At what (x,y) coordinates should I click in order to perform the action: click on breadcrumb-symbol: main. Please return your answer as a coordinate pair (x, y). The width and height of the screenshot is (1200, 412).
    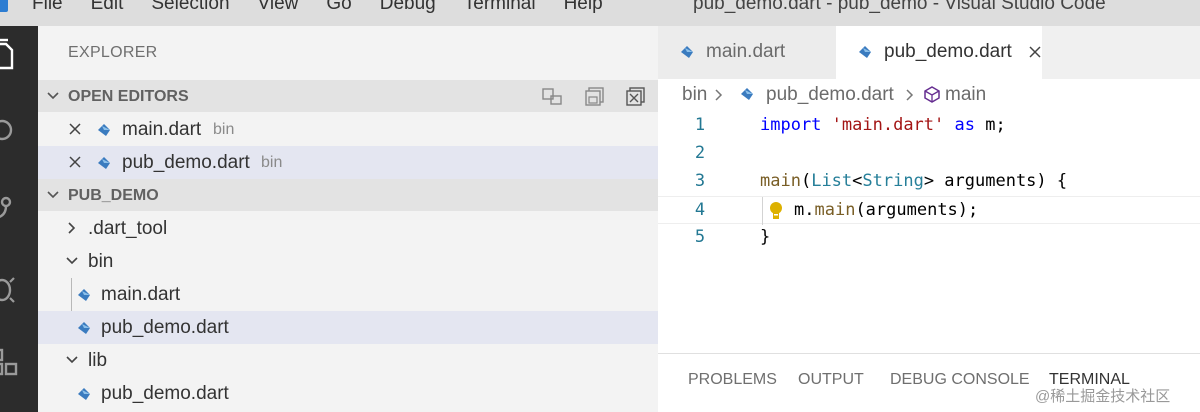
    Looking at the image, I should click on (965, 95).